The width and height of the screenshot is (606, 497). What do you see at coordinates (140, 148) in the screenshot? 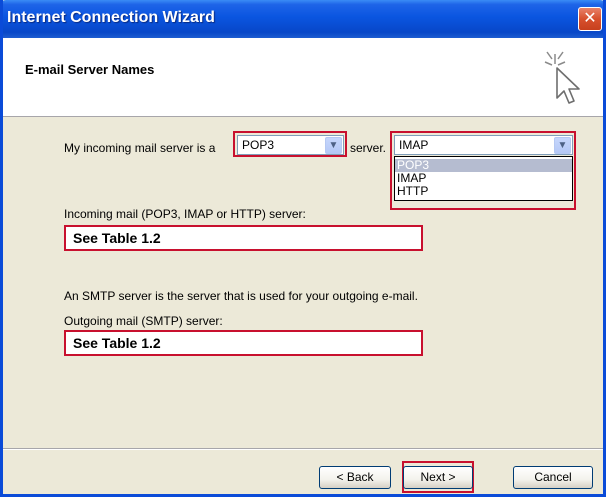
I see `incoming-type-label: My incoming mail server is a` at bounding box center [140, 148].